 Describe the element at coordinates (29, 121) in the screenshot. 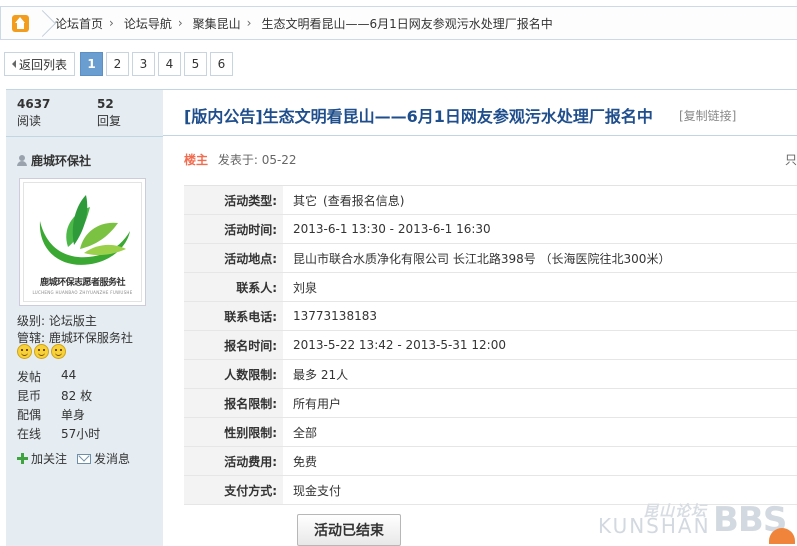

I see `views-label: 阅读` at that location.